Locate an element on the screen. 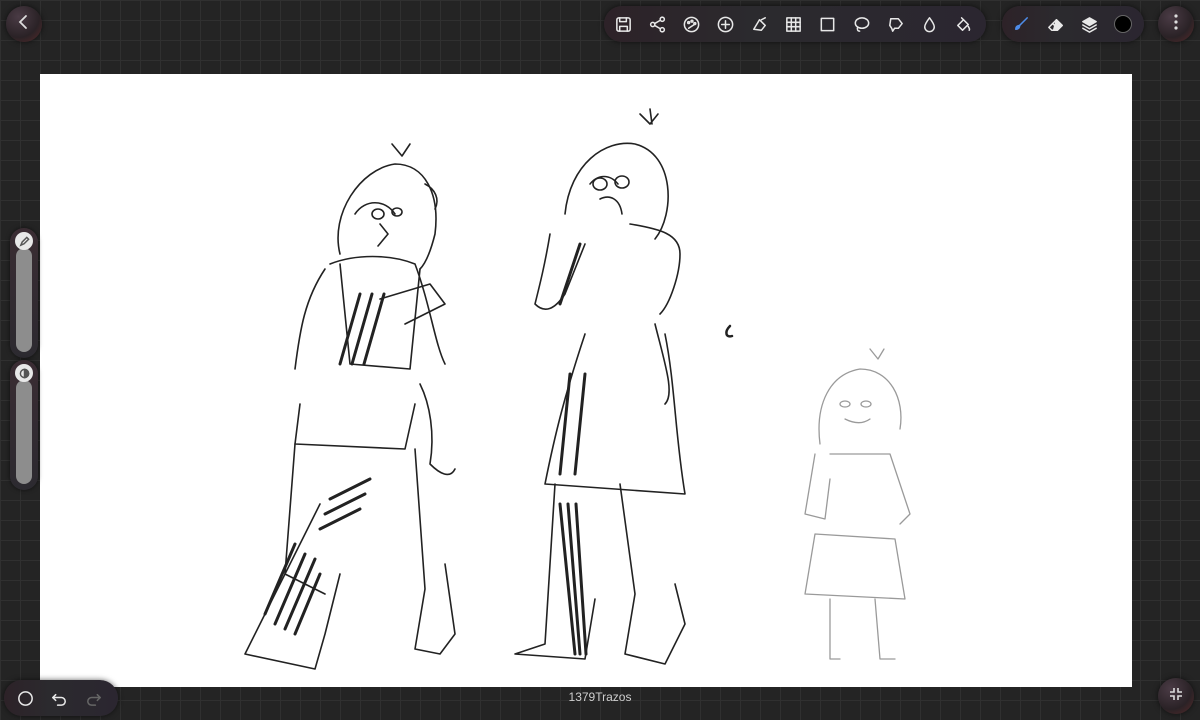  opacity-slider is located at coordinates (24, 425).